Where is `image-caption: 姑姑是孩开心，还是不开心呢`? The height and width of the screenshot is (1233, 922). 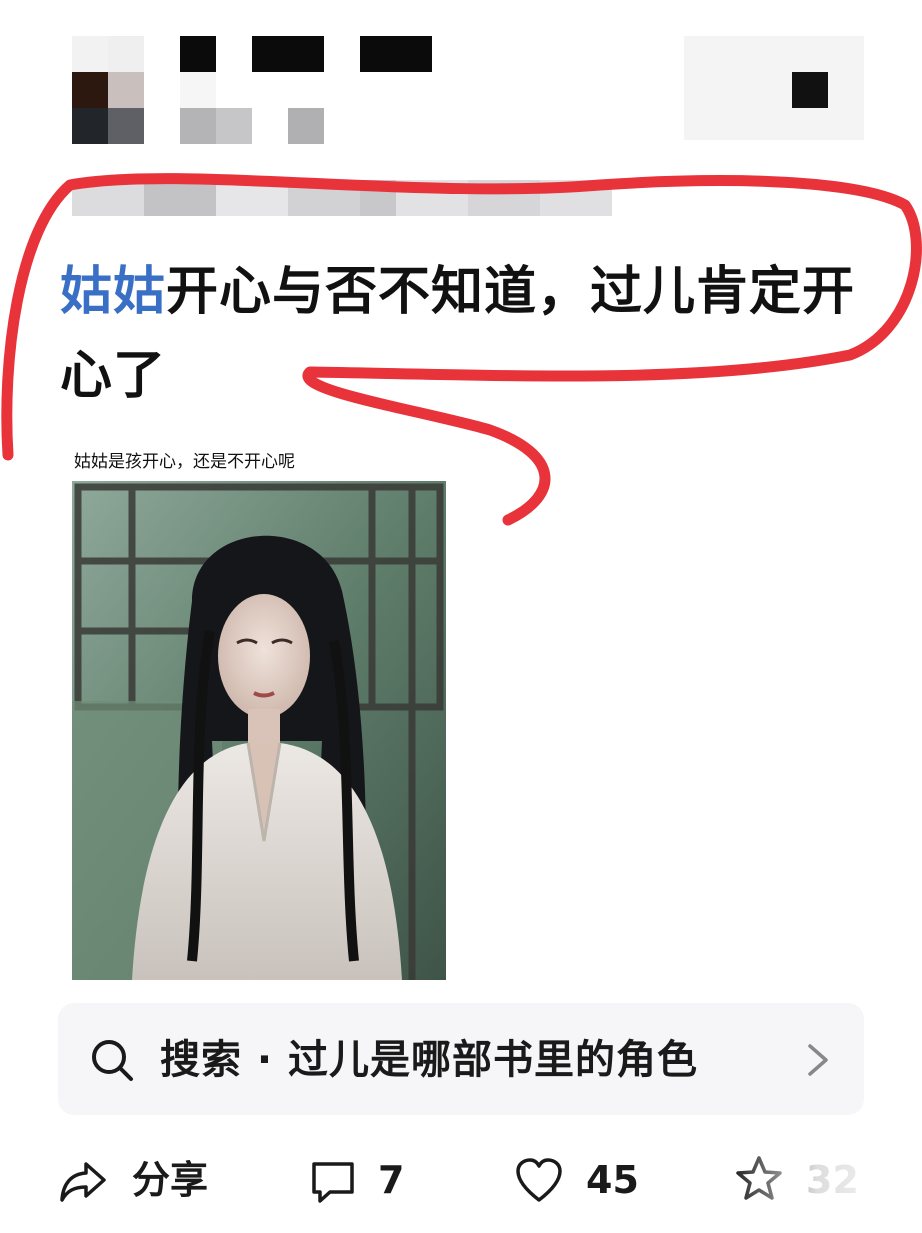
image-caption: 姑姑是孩开心，还是不开心呢 is located at coordinates (259, 462).